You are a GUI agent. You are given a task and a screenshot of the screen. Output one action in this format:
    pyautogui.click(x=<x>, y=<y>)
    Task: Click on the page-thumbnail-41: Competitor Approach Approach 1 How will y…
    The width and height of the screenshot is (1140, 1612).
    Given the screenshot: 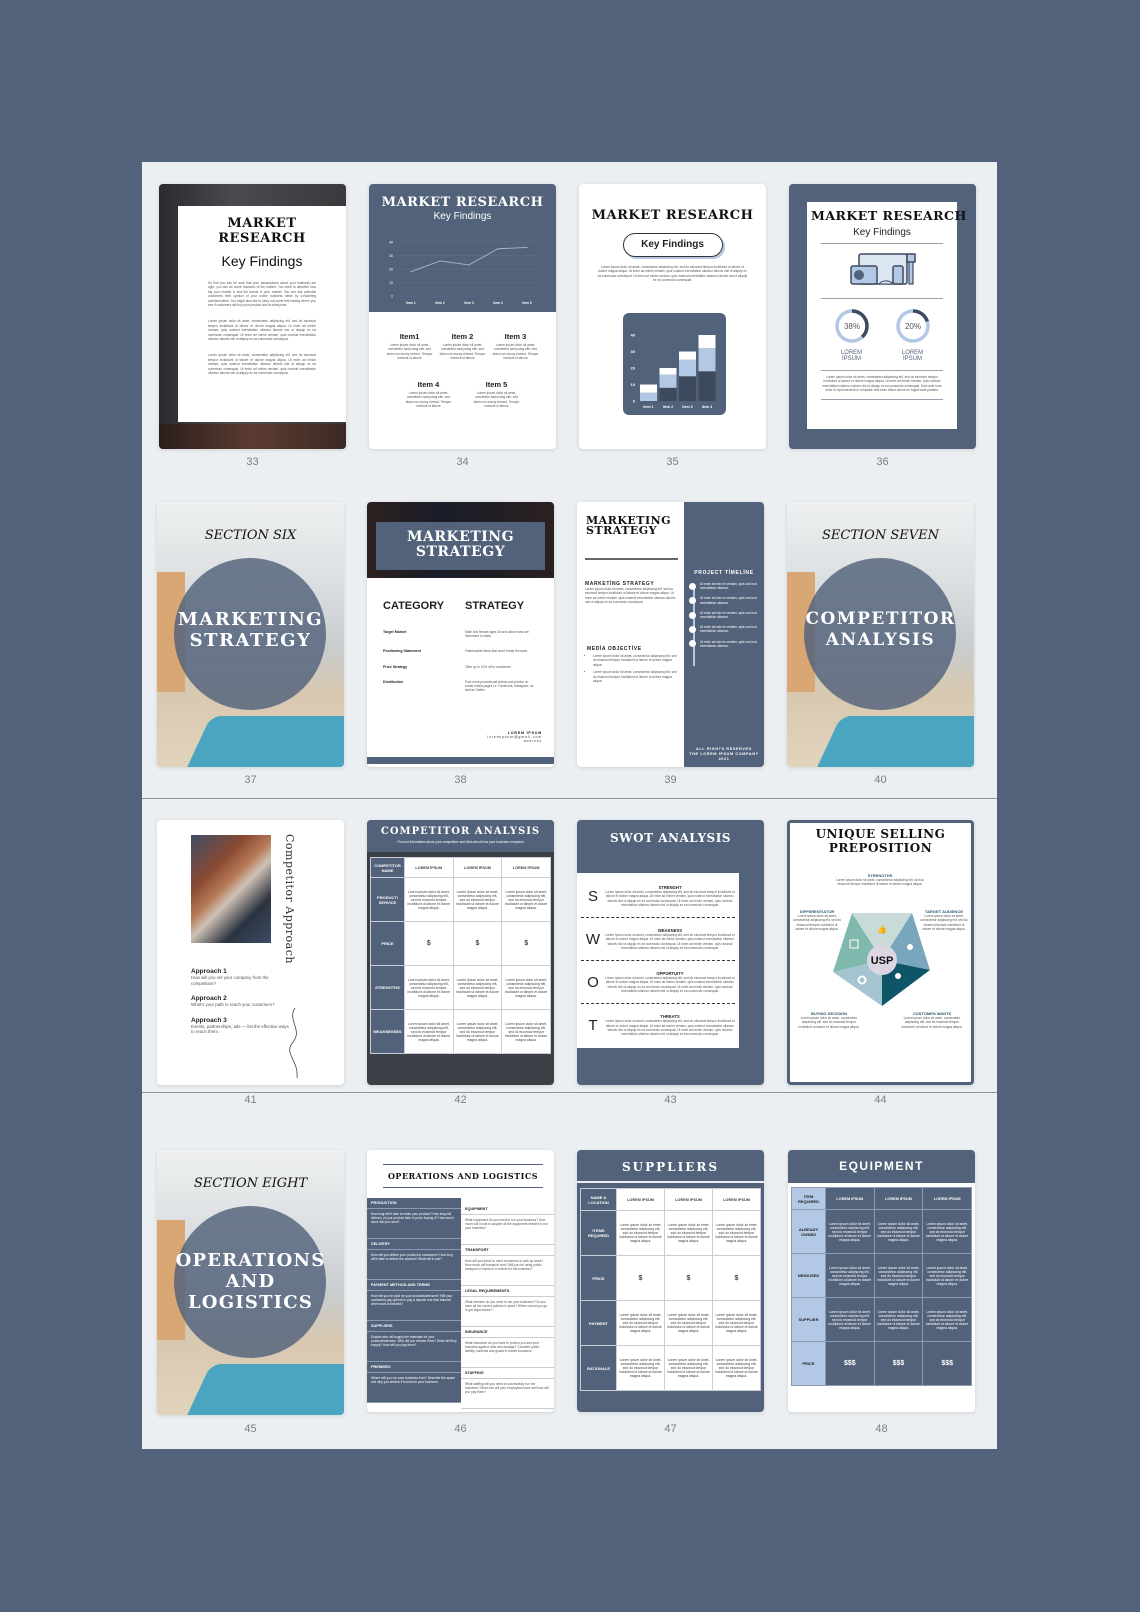 What is the action you would take?
    pyautogui.click(x=250, y=952)
    